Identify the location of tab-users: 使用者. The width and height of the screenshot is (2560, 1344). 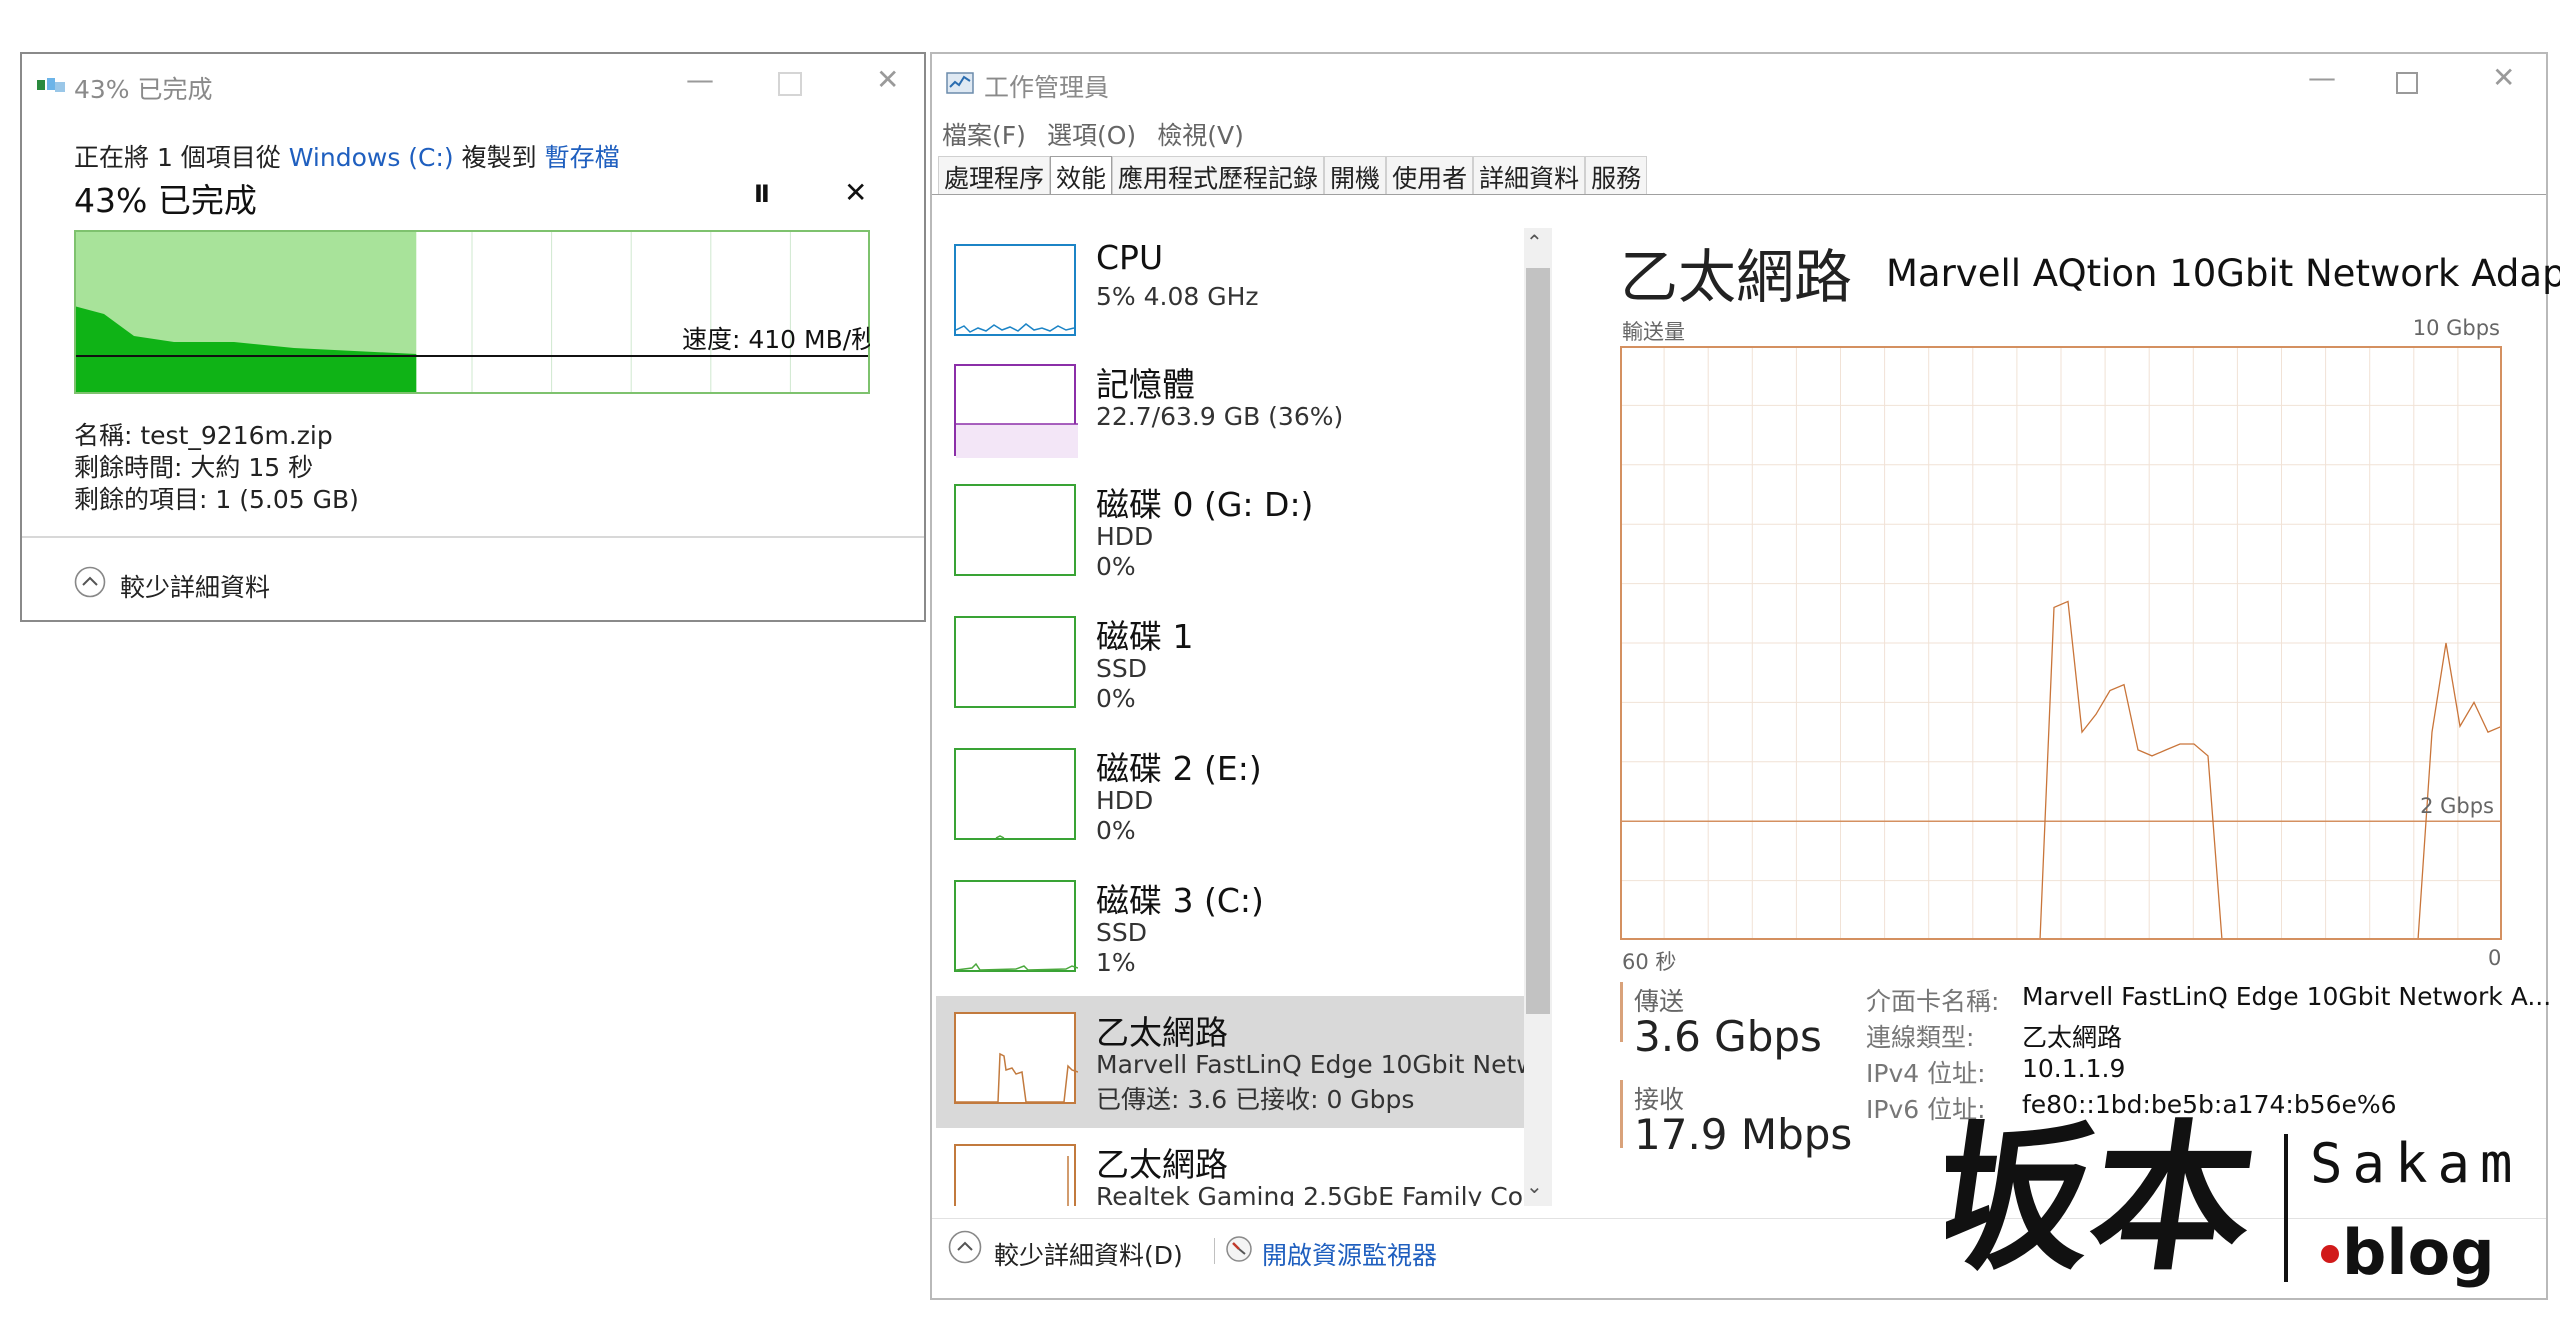
(1430, 175).